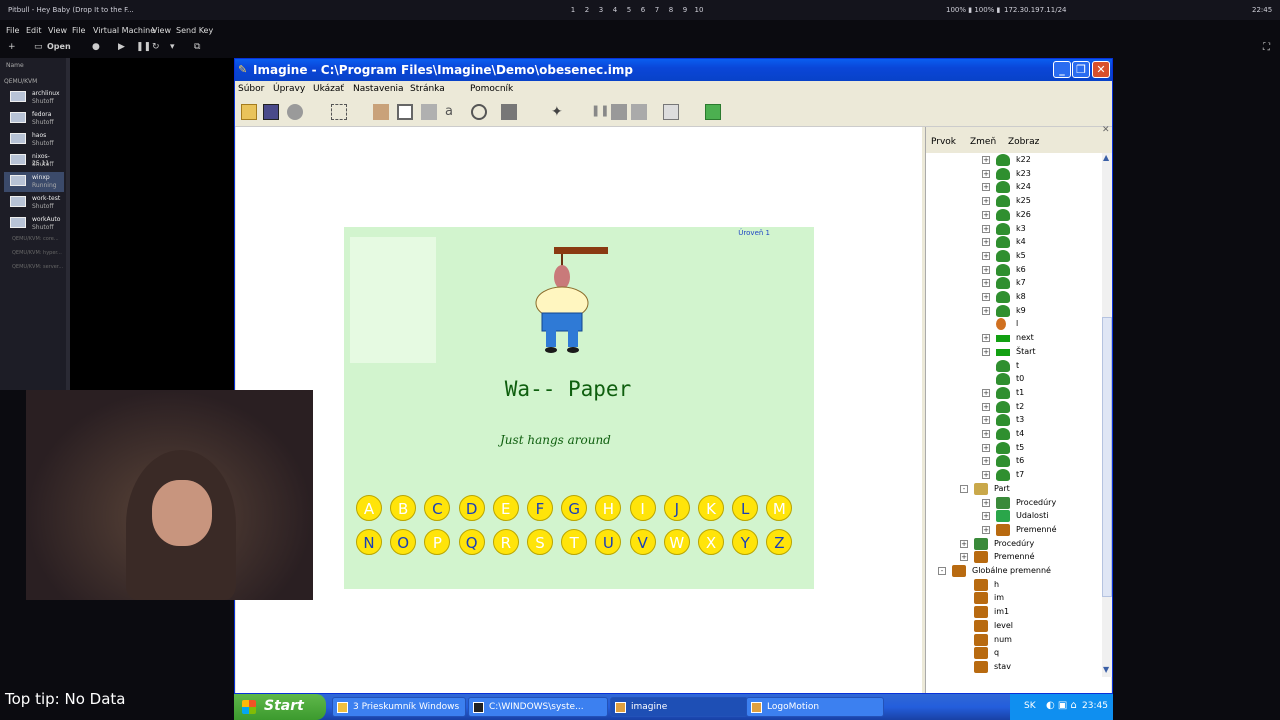 The height and width of the screenshot is (720, 1280). Describe the element at coordinates (608, 508) in the screenshot. I see `letter-button-h: H` at that location.